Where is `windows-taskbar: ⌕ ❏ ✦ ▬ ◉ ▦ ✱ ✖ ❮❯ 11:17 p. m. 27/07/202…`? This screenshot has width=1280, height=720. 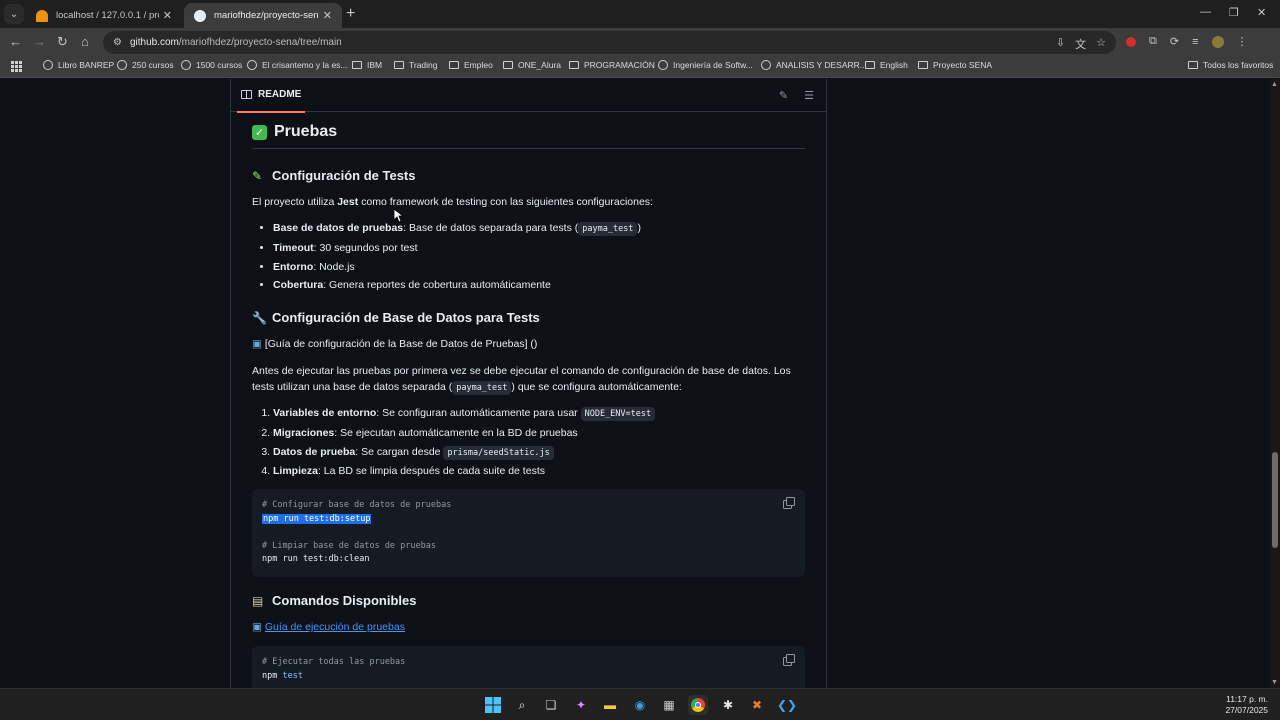
windows-taskbar: ⌕ ❏ ✦ ▬ ◉ ▦ ✱ ✖ ❮❯ 11:17 p. m. 27/07/202… is located at coordinates (640, 704).